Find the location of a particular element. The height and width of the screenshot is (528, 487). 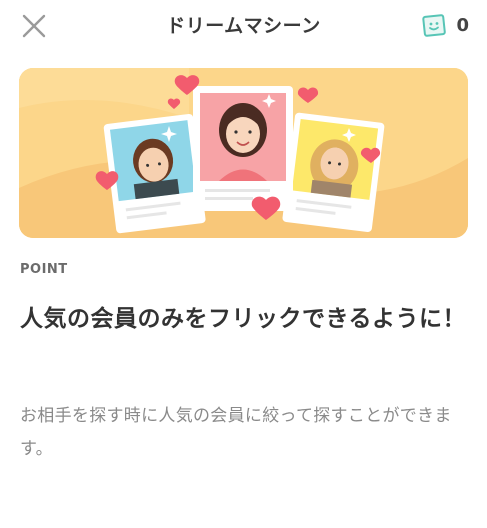

ticket-count: 0 is located at coordinates (462, 25).